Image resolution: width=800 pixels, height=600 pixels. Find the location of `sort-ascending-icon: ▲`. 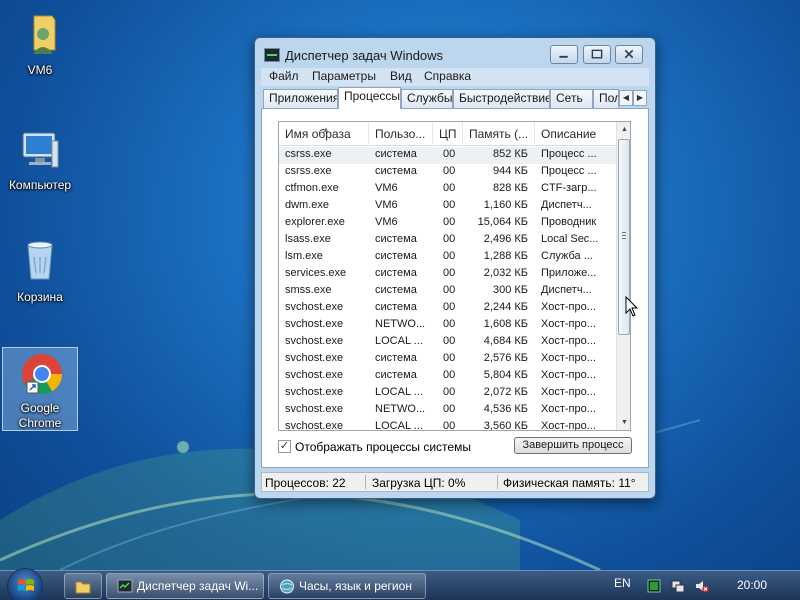

sort-ascending-icon: ▲ is located at coordinates (326, 129).